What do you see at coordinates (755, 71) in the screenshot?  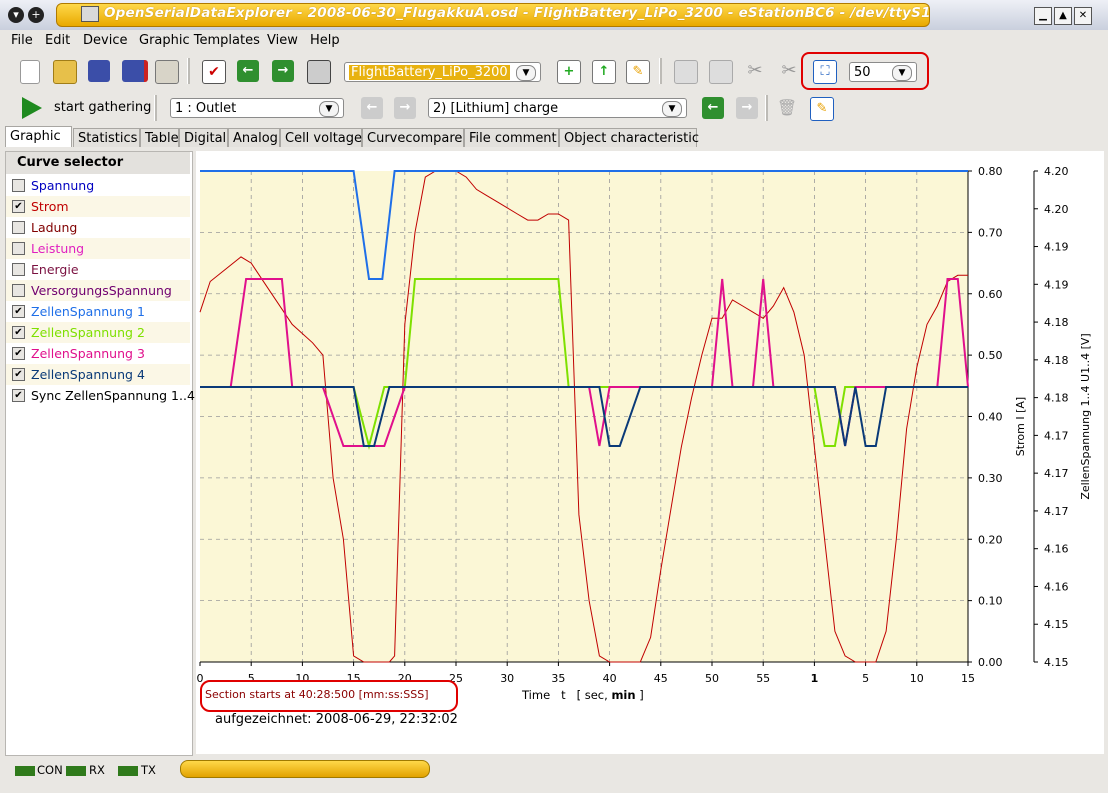 I see `cut-left-icon: ✂` at bounding box center [755, 71].